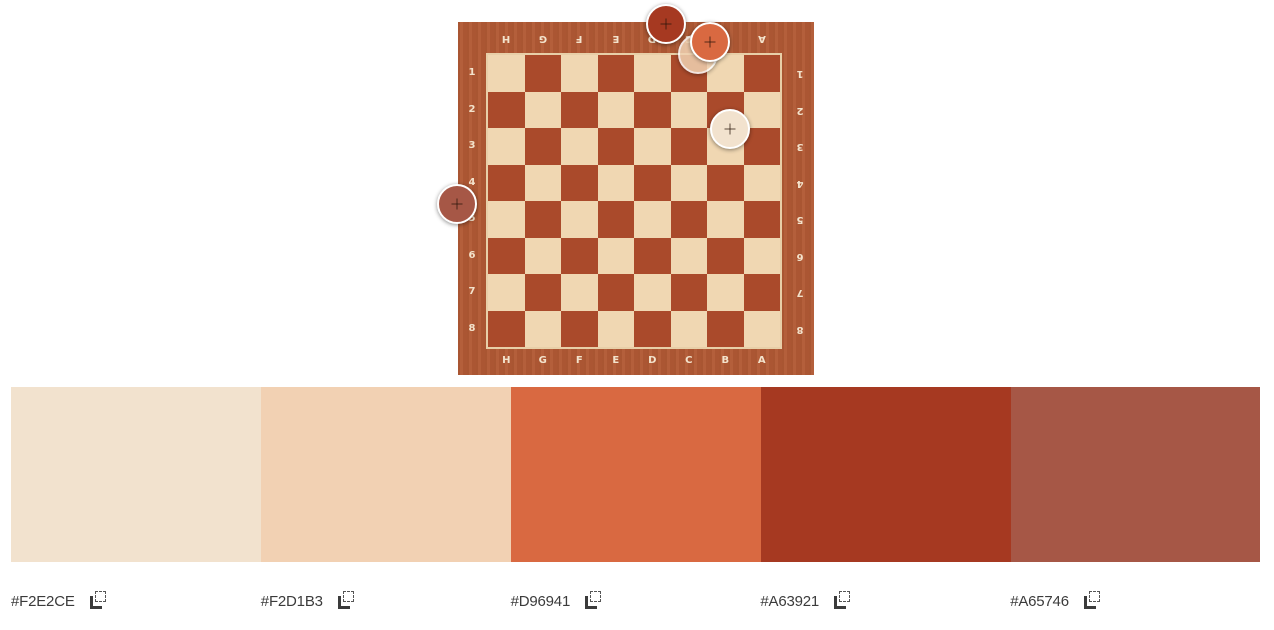  Describe the element at coordinates (506, 360) in the screenshot. I see `file-label-bottom: H` at that location.